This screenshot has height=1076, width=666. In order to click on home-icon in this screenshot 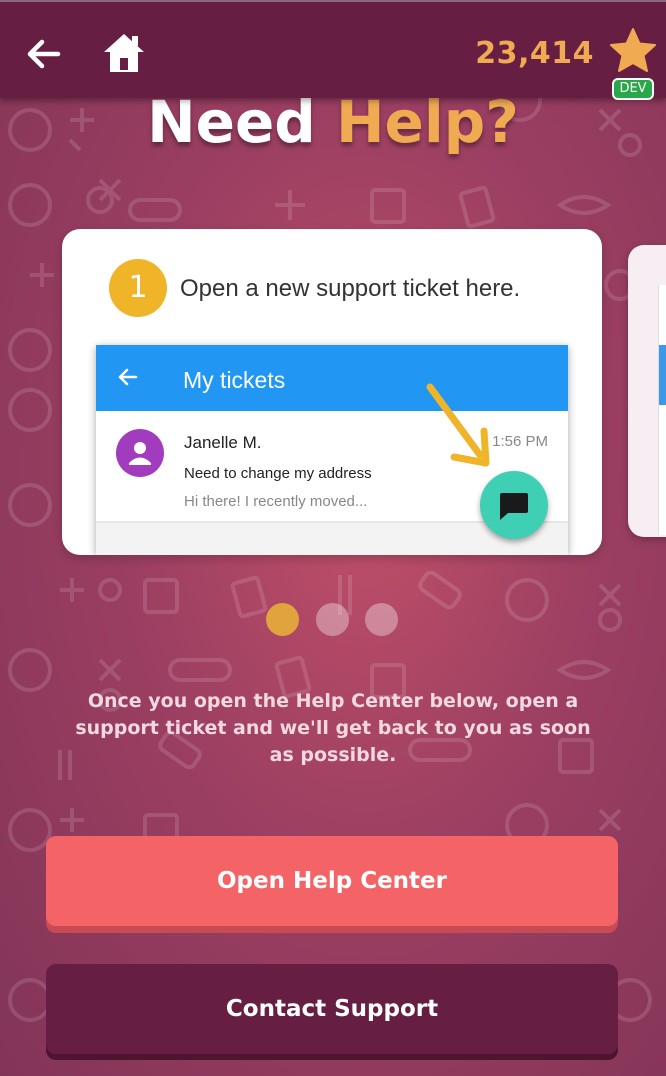, I will do `click(124, 53)`.